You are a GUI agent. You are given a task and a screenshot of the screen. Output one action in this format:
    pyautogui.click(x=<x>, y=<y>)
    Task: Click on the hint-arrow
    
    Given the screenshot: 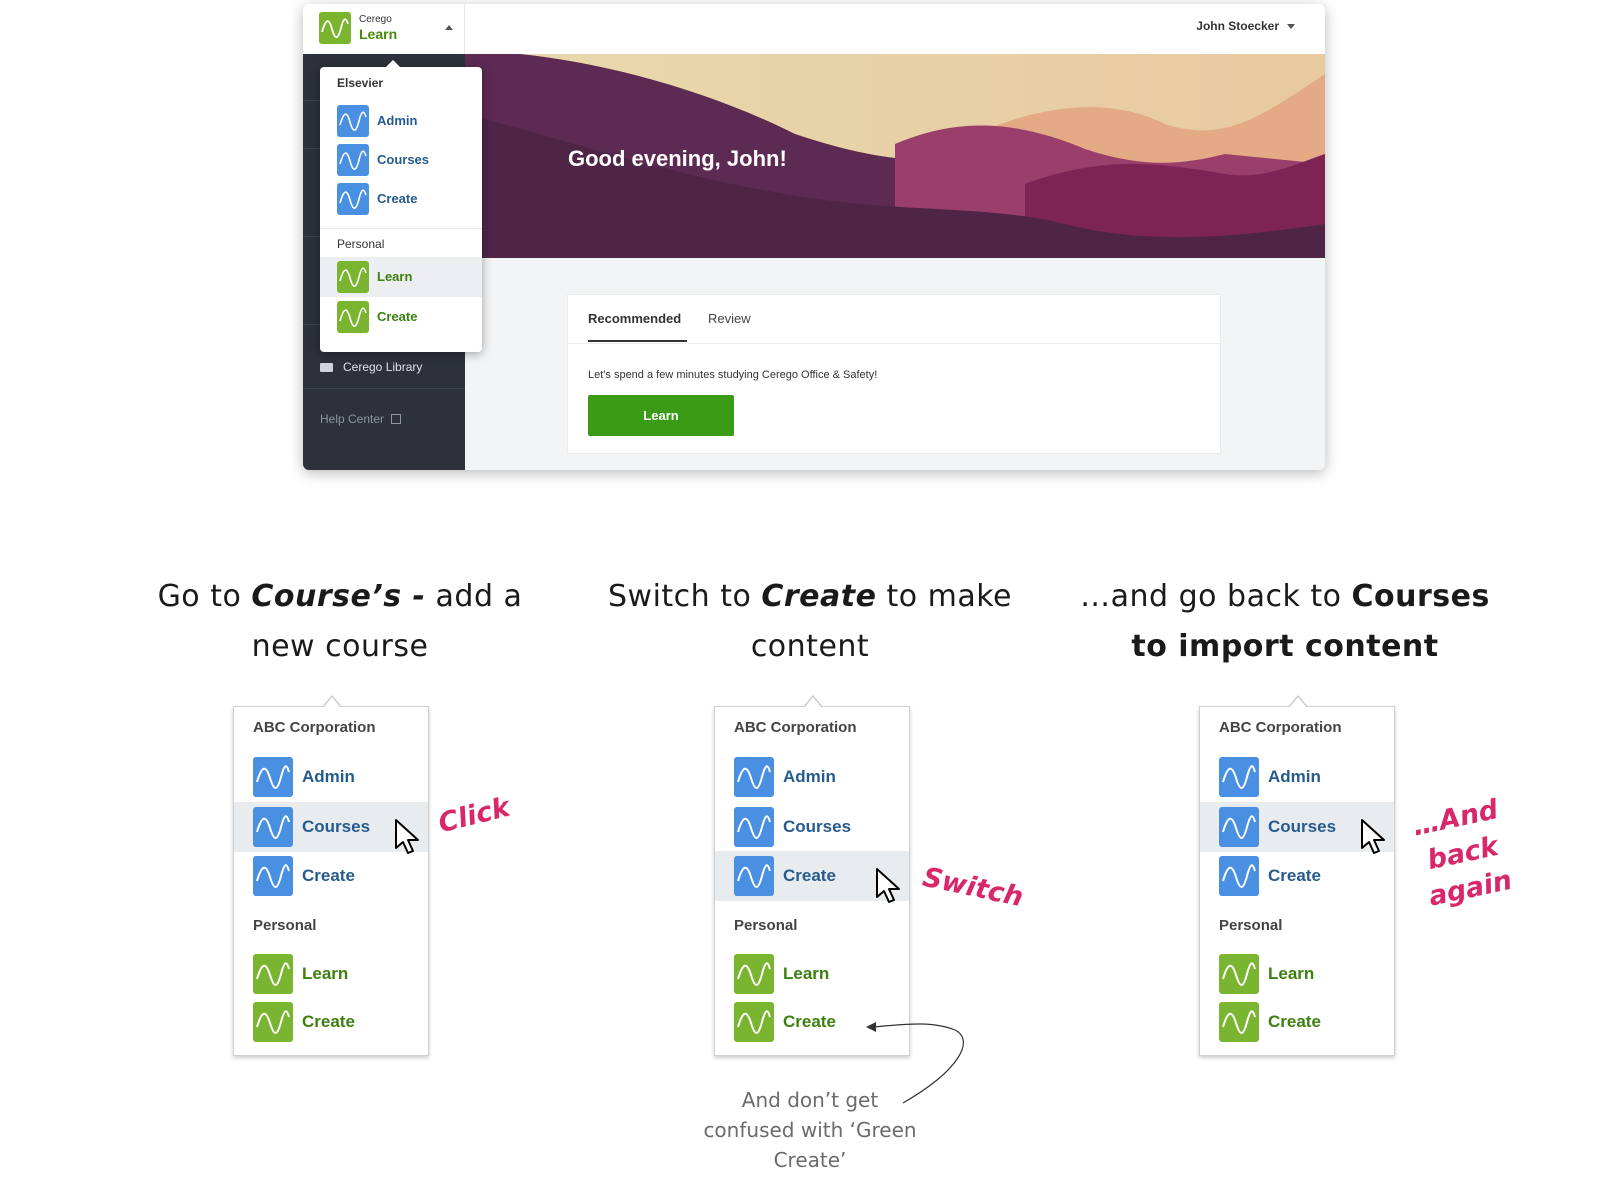 What is the action you would take?
    pyautogui.click(x=915, y=1063)
    